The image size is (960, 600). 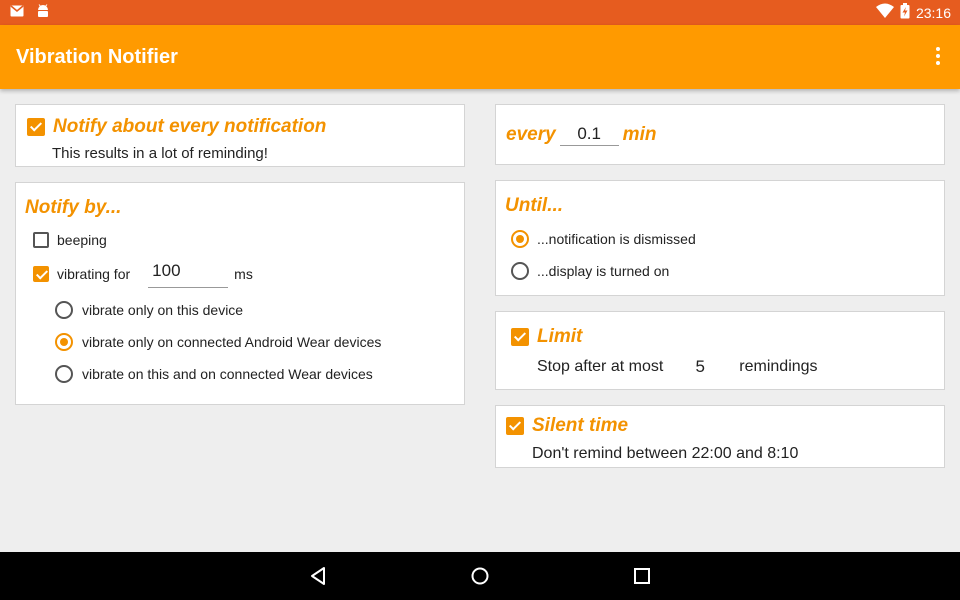 I want to click on app-title: Vibration Notifier, so click(x=97, y=57).